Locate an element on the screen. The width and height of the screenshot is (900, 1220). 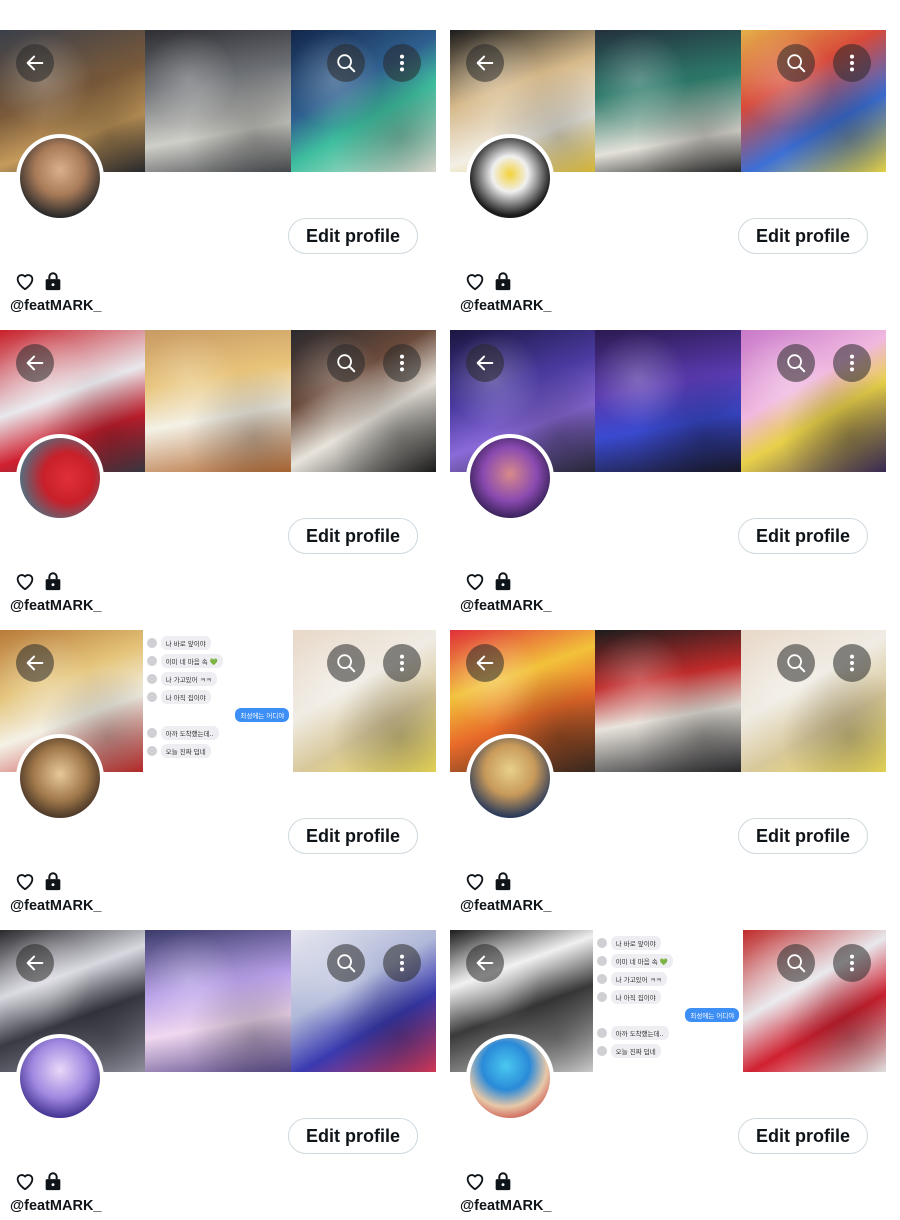
chat-bubble: 오늘 진짜 덥네 is located at coordinates (635, 1051).